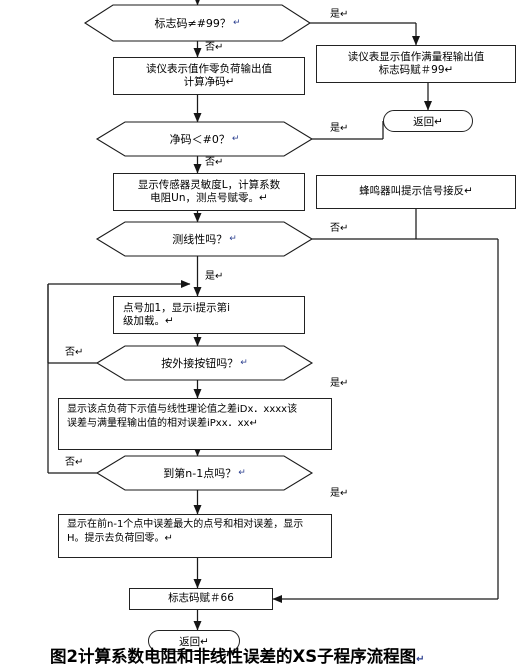 The image size is (531, 671). What do you see at coordinates (195, 536) in the screenshot?
I see `process-show-max-error: 显示在前n-1个点中误差最大的点号和相对误差，显示 H。提示去负荷回零。↵` at bounding box center [195, 536].